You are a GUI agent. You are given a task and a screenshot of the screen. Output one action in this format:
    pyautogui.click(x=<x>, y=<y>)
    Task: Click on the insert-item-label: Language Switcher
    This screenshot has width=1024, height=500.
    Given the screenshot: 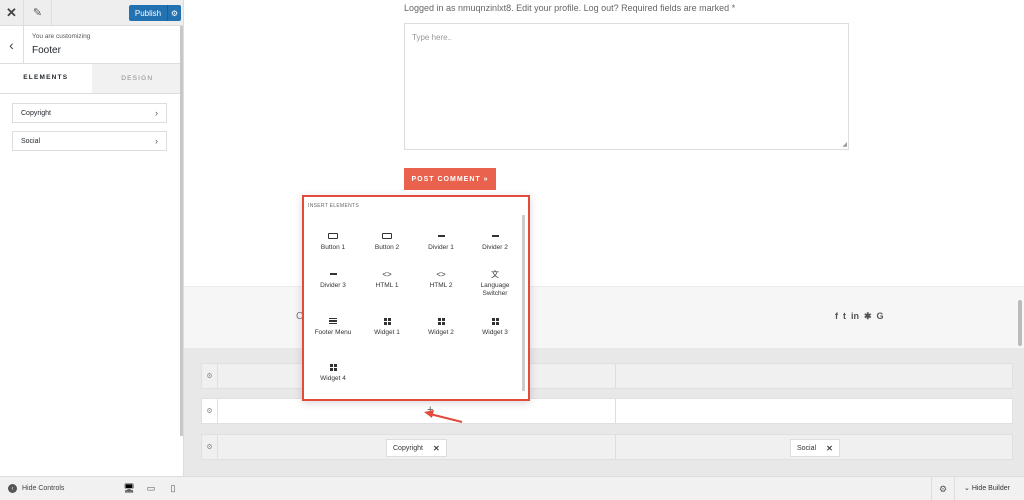 What is the action you would take?
    pyautogui.click(x=495, y=289)
    